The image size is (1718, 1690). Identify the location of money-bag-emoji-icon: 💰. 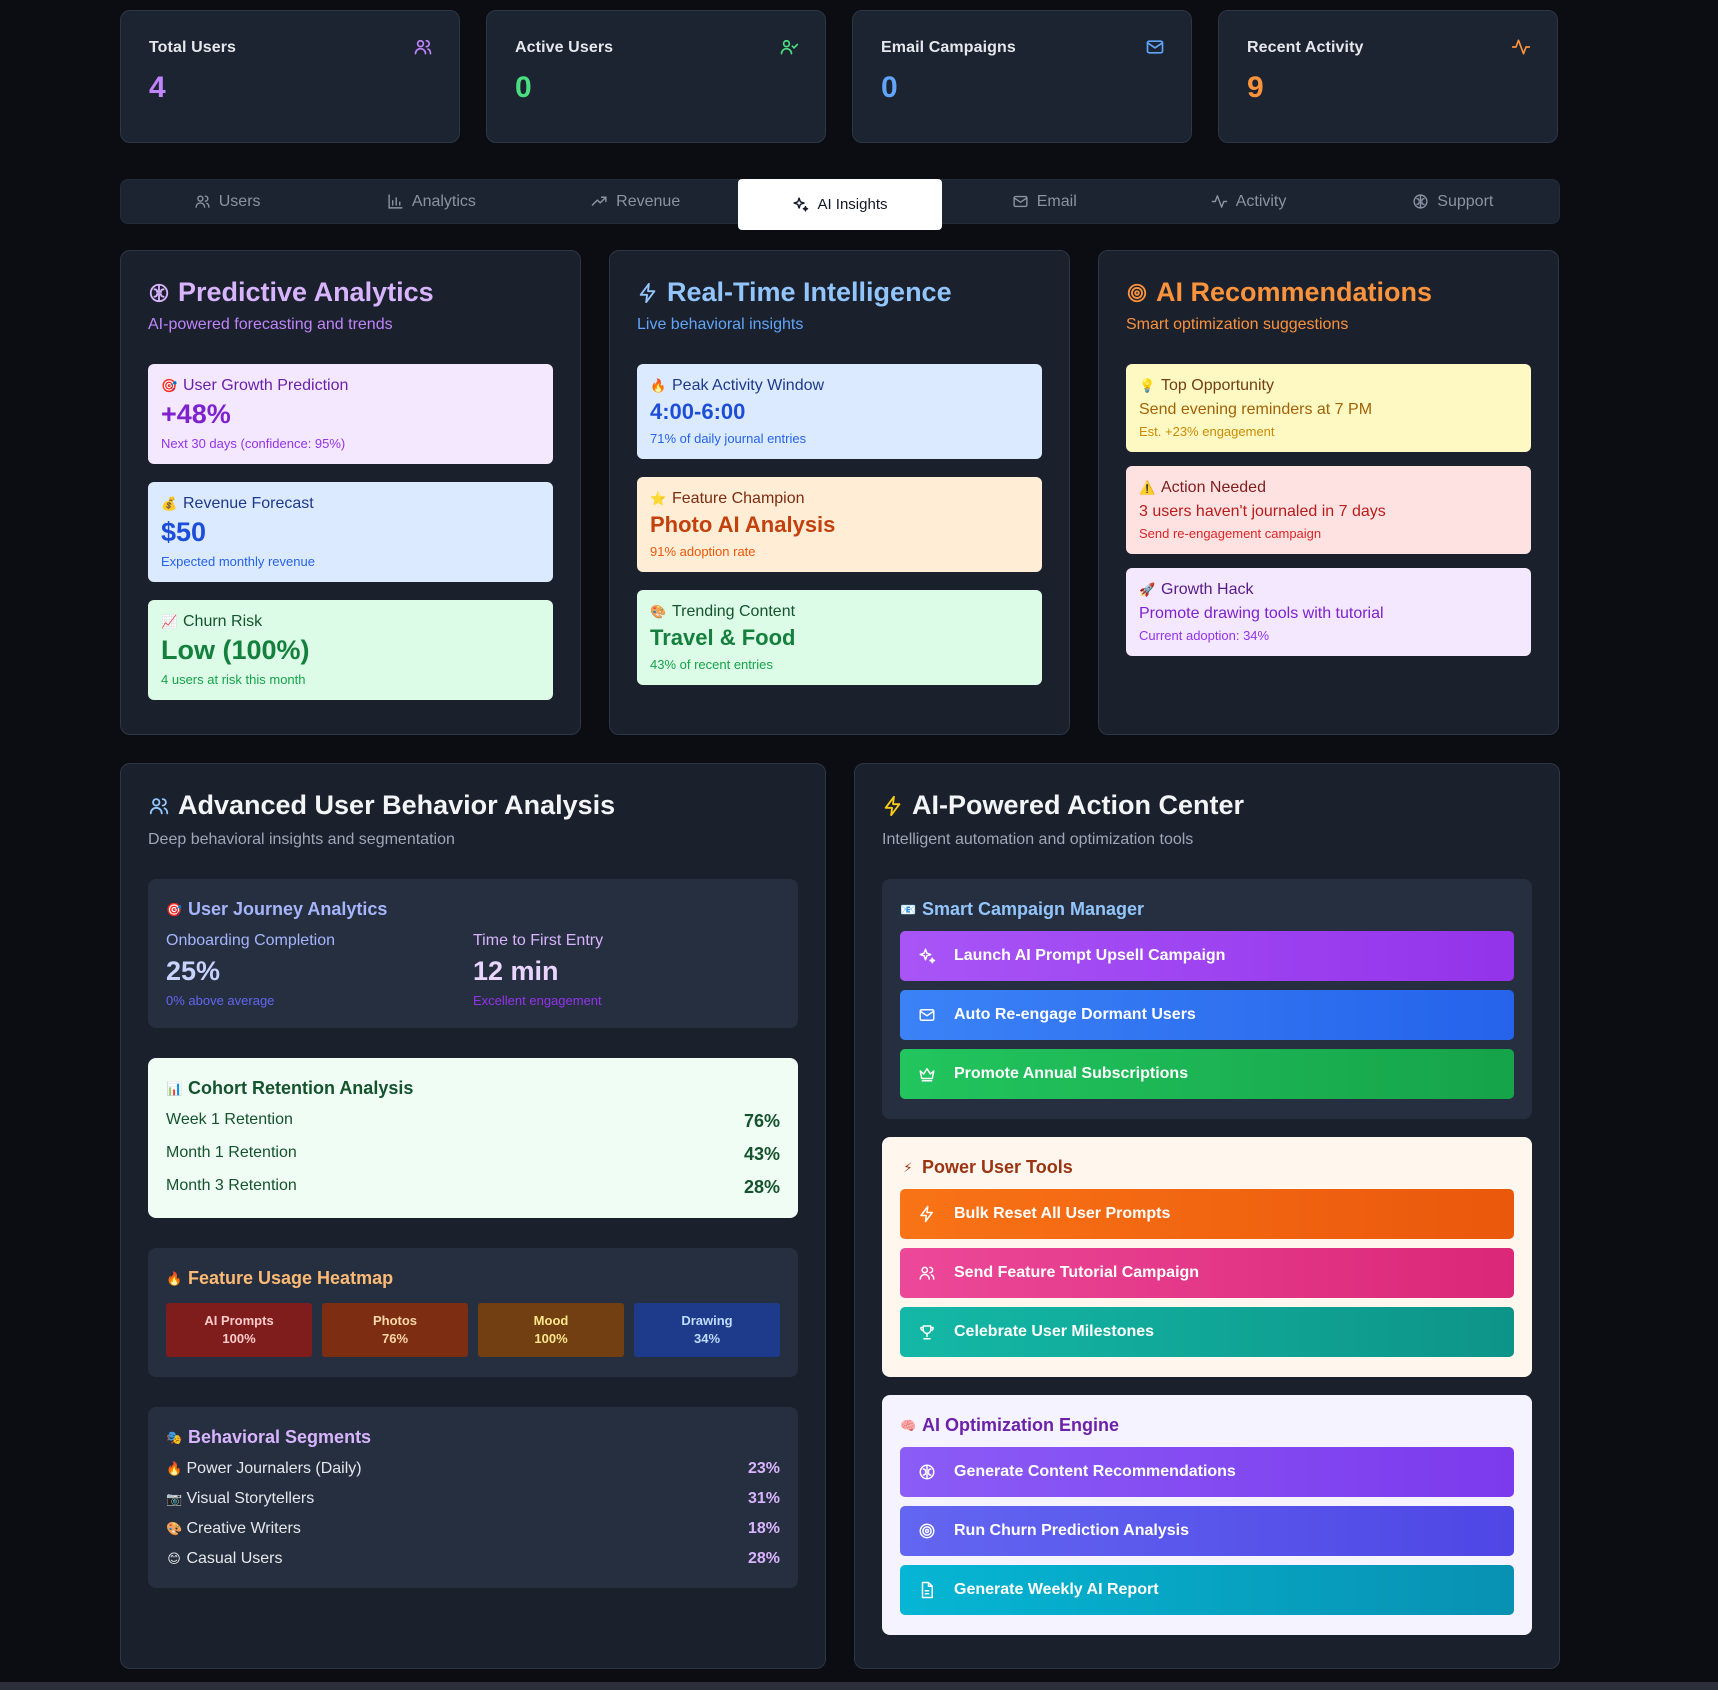
(169, 503).